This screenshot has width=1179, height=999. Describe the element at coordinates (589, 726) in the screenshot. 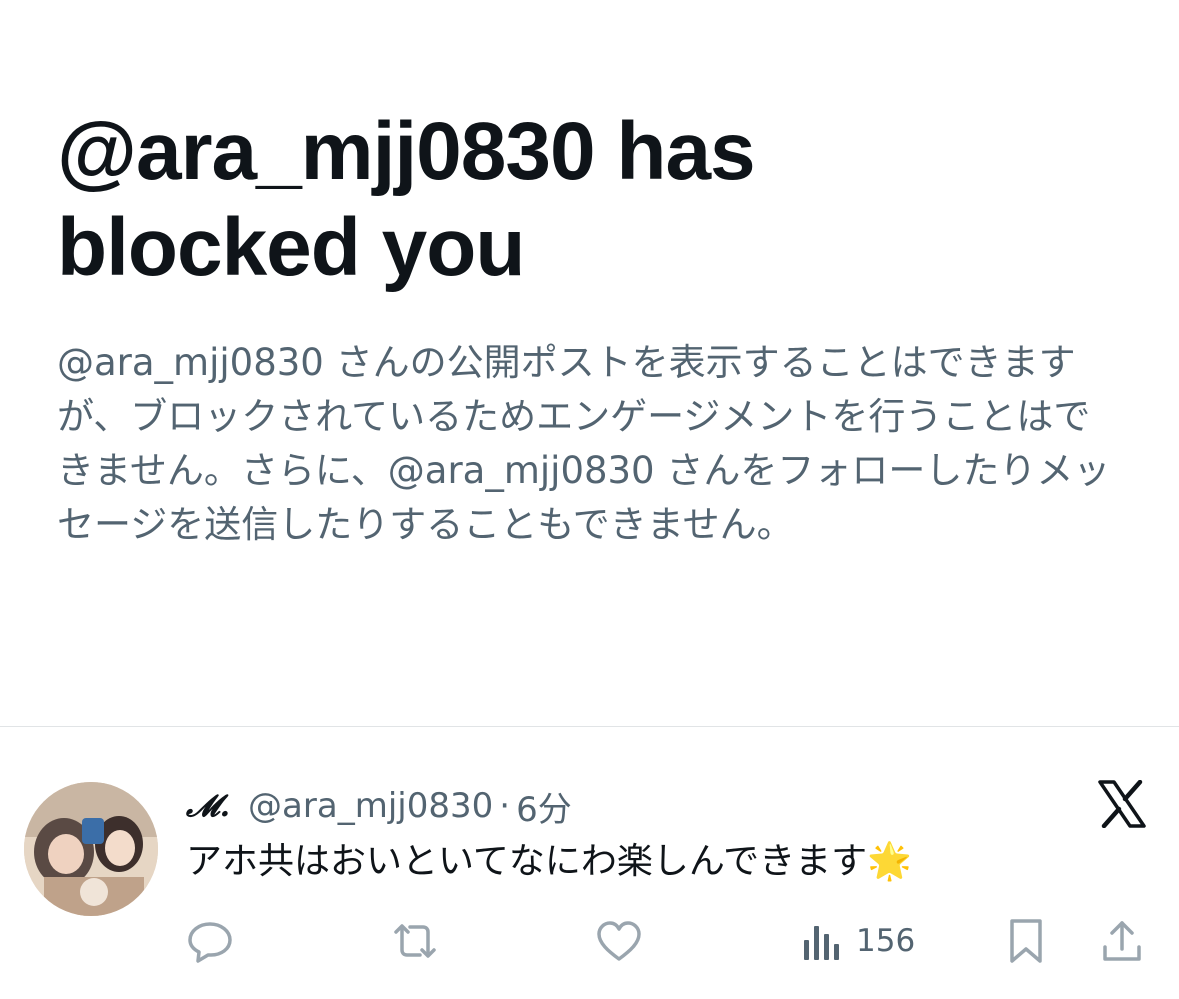

I see `divider` at that location.